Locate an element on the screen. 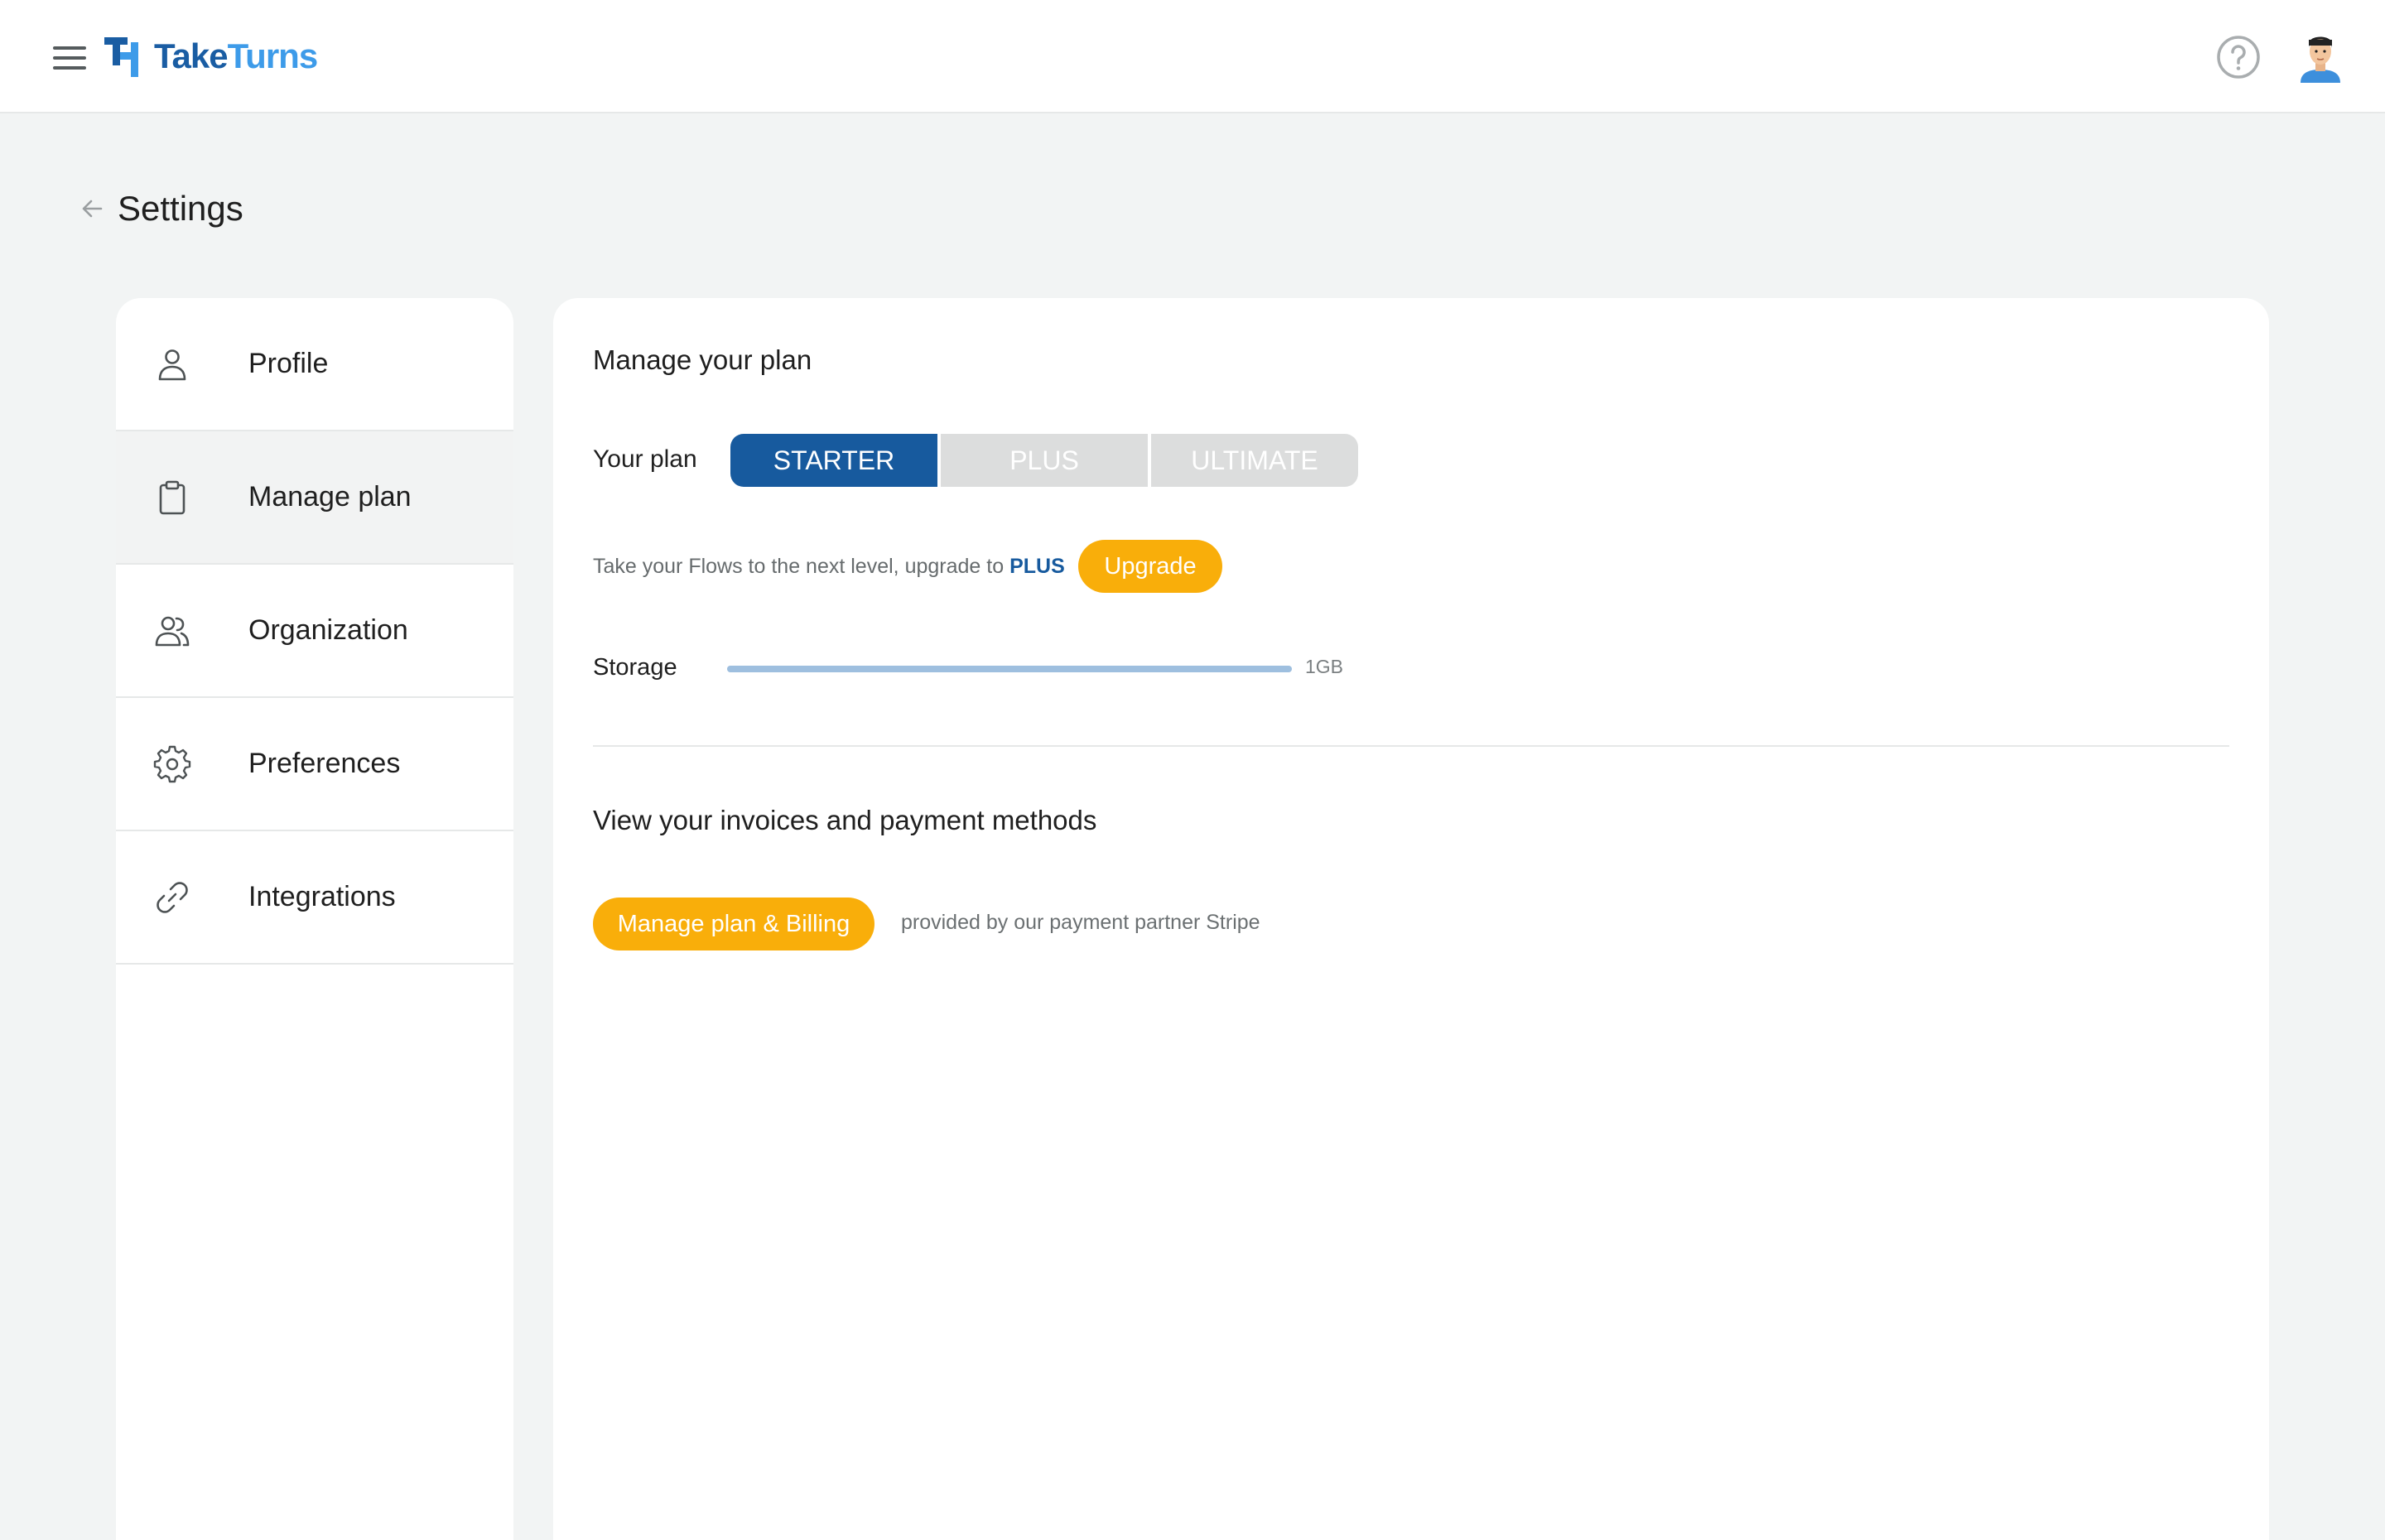 The image size is (2385, 1540). sidebar-item-label: Organization is located at coordinates (328, 630).